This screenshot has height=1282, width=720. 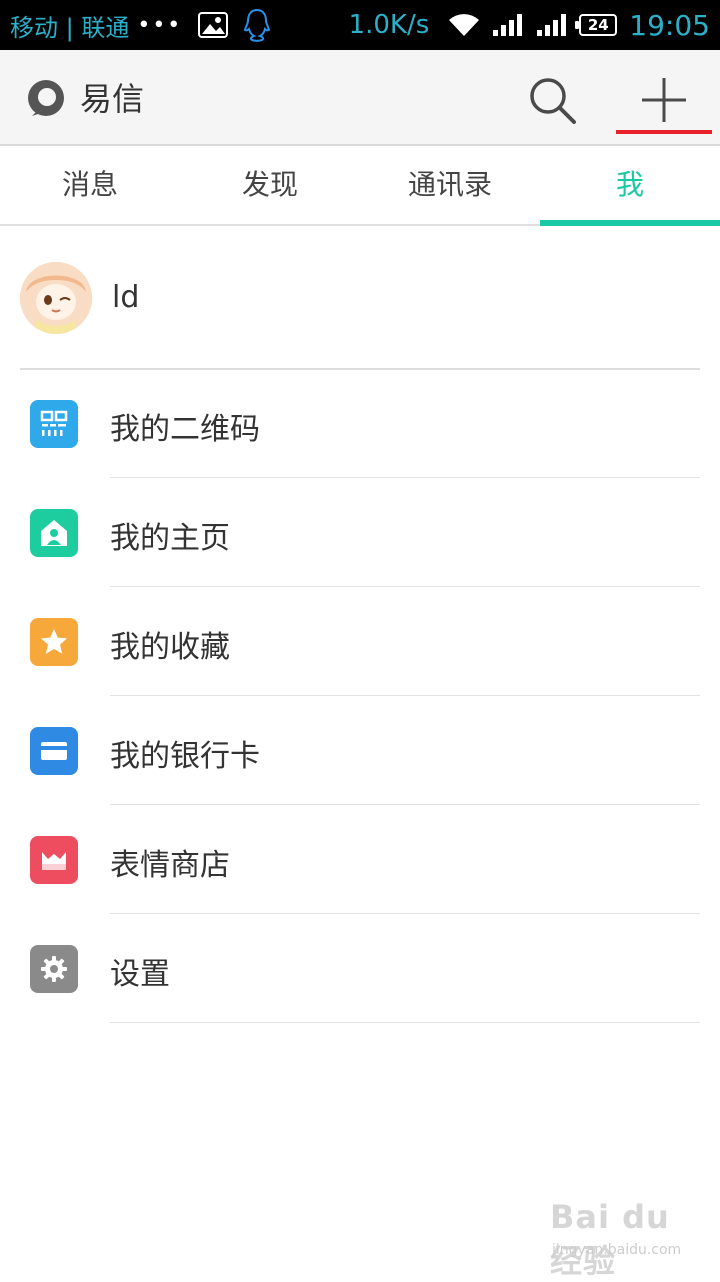 What do you see at coordinates (664, 132) in the screenshot?
I see `highlight-underline` at bounding box center [664, 132].